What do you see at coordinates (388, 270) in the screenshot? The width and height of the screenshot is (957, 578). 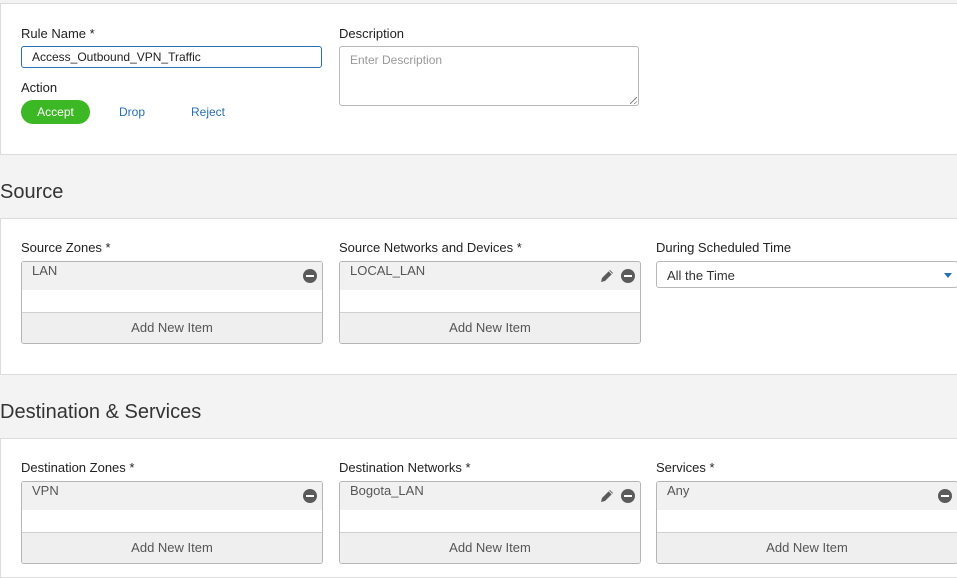 I see `list-item-label: LOCAL_LAN` at bounding box center [388, 270].